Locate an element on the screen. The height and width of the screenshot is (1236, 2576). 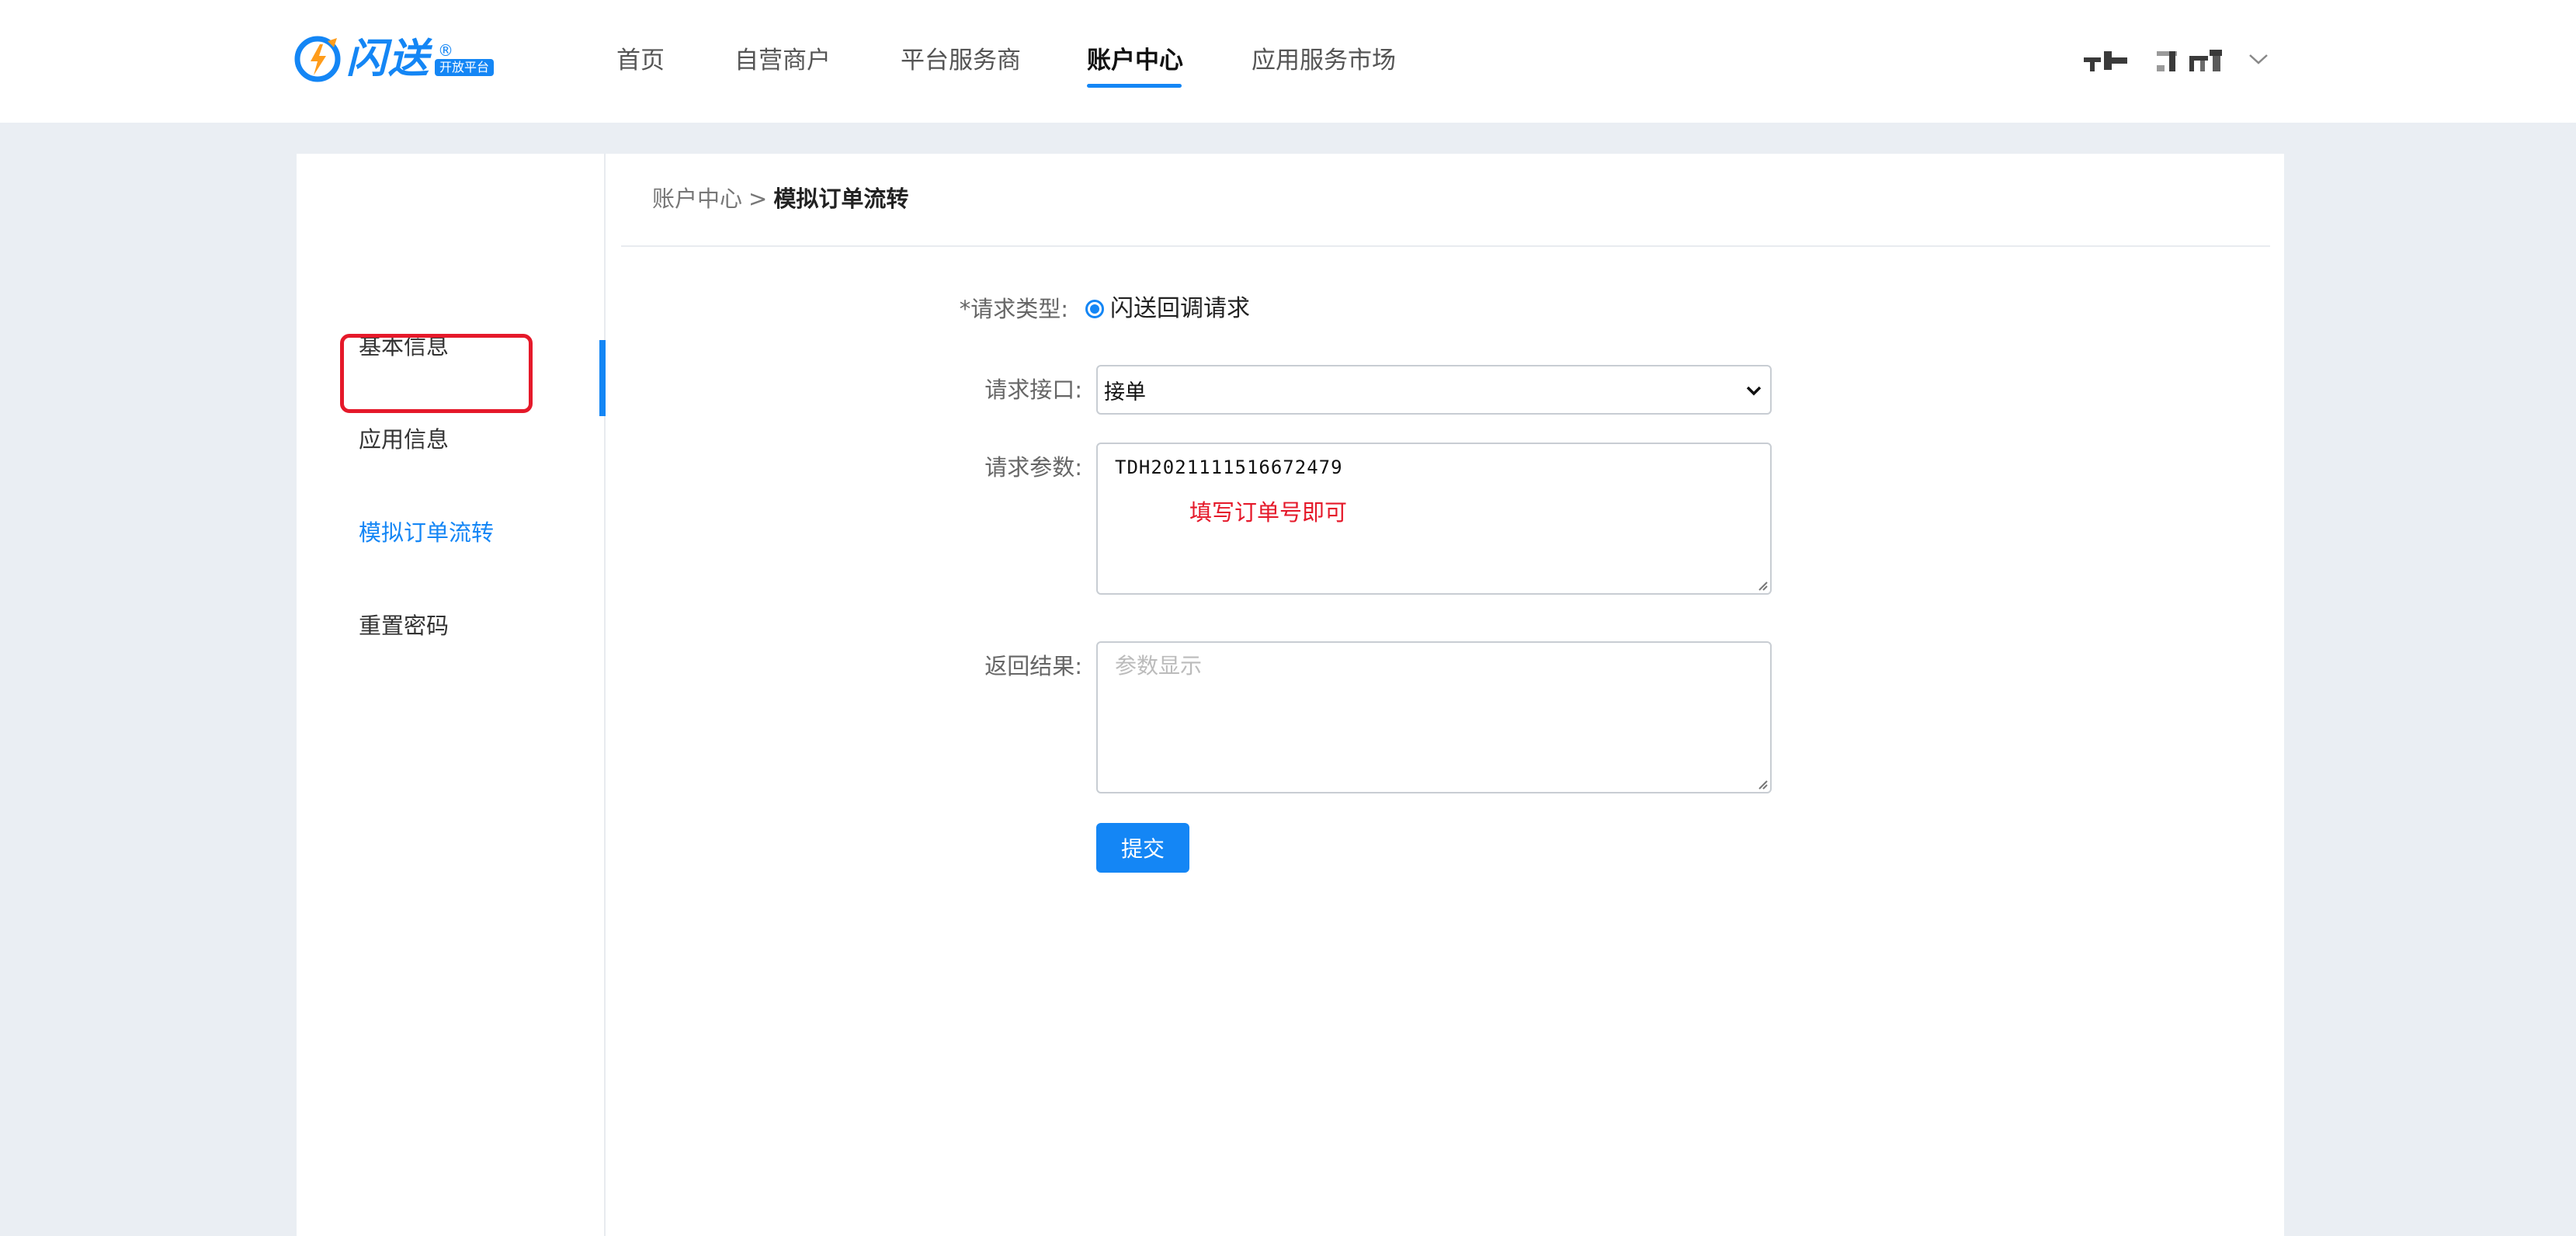
result-label: 返回结果: is located at coordinates (1033, 666).